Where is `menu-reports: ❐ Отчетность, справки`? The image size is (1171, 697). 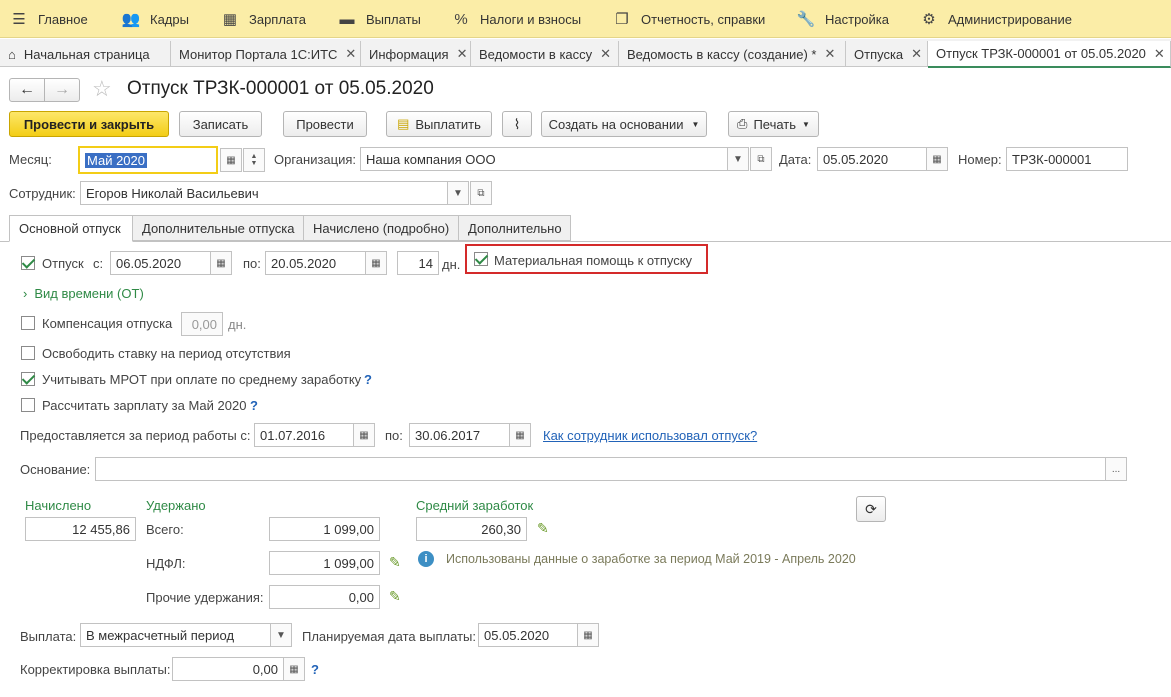
menu-reports: ❐ Отчетность, справки is located at coordinates (688, 19).